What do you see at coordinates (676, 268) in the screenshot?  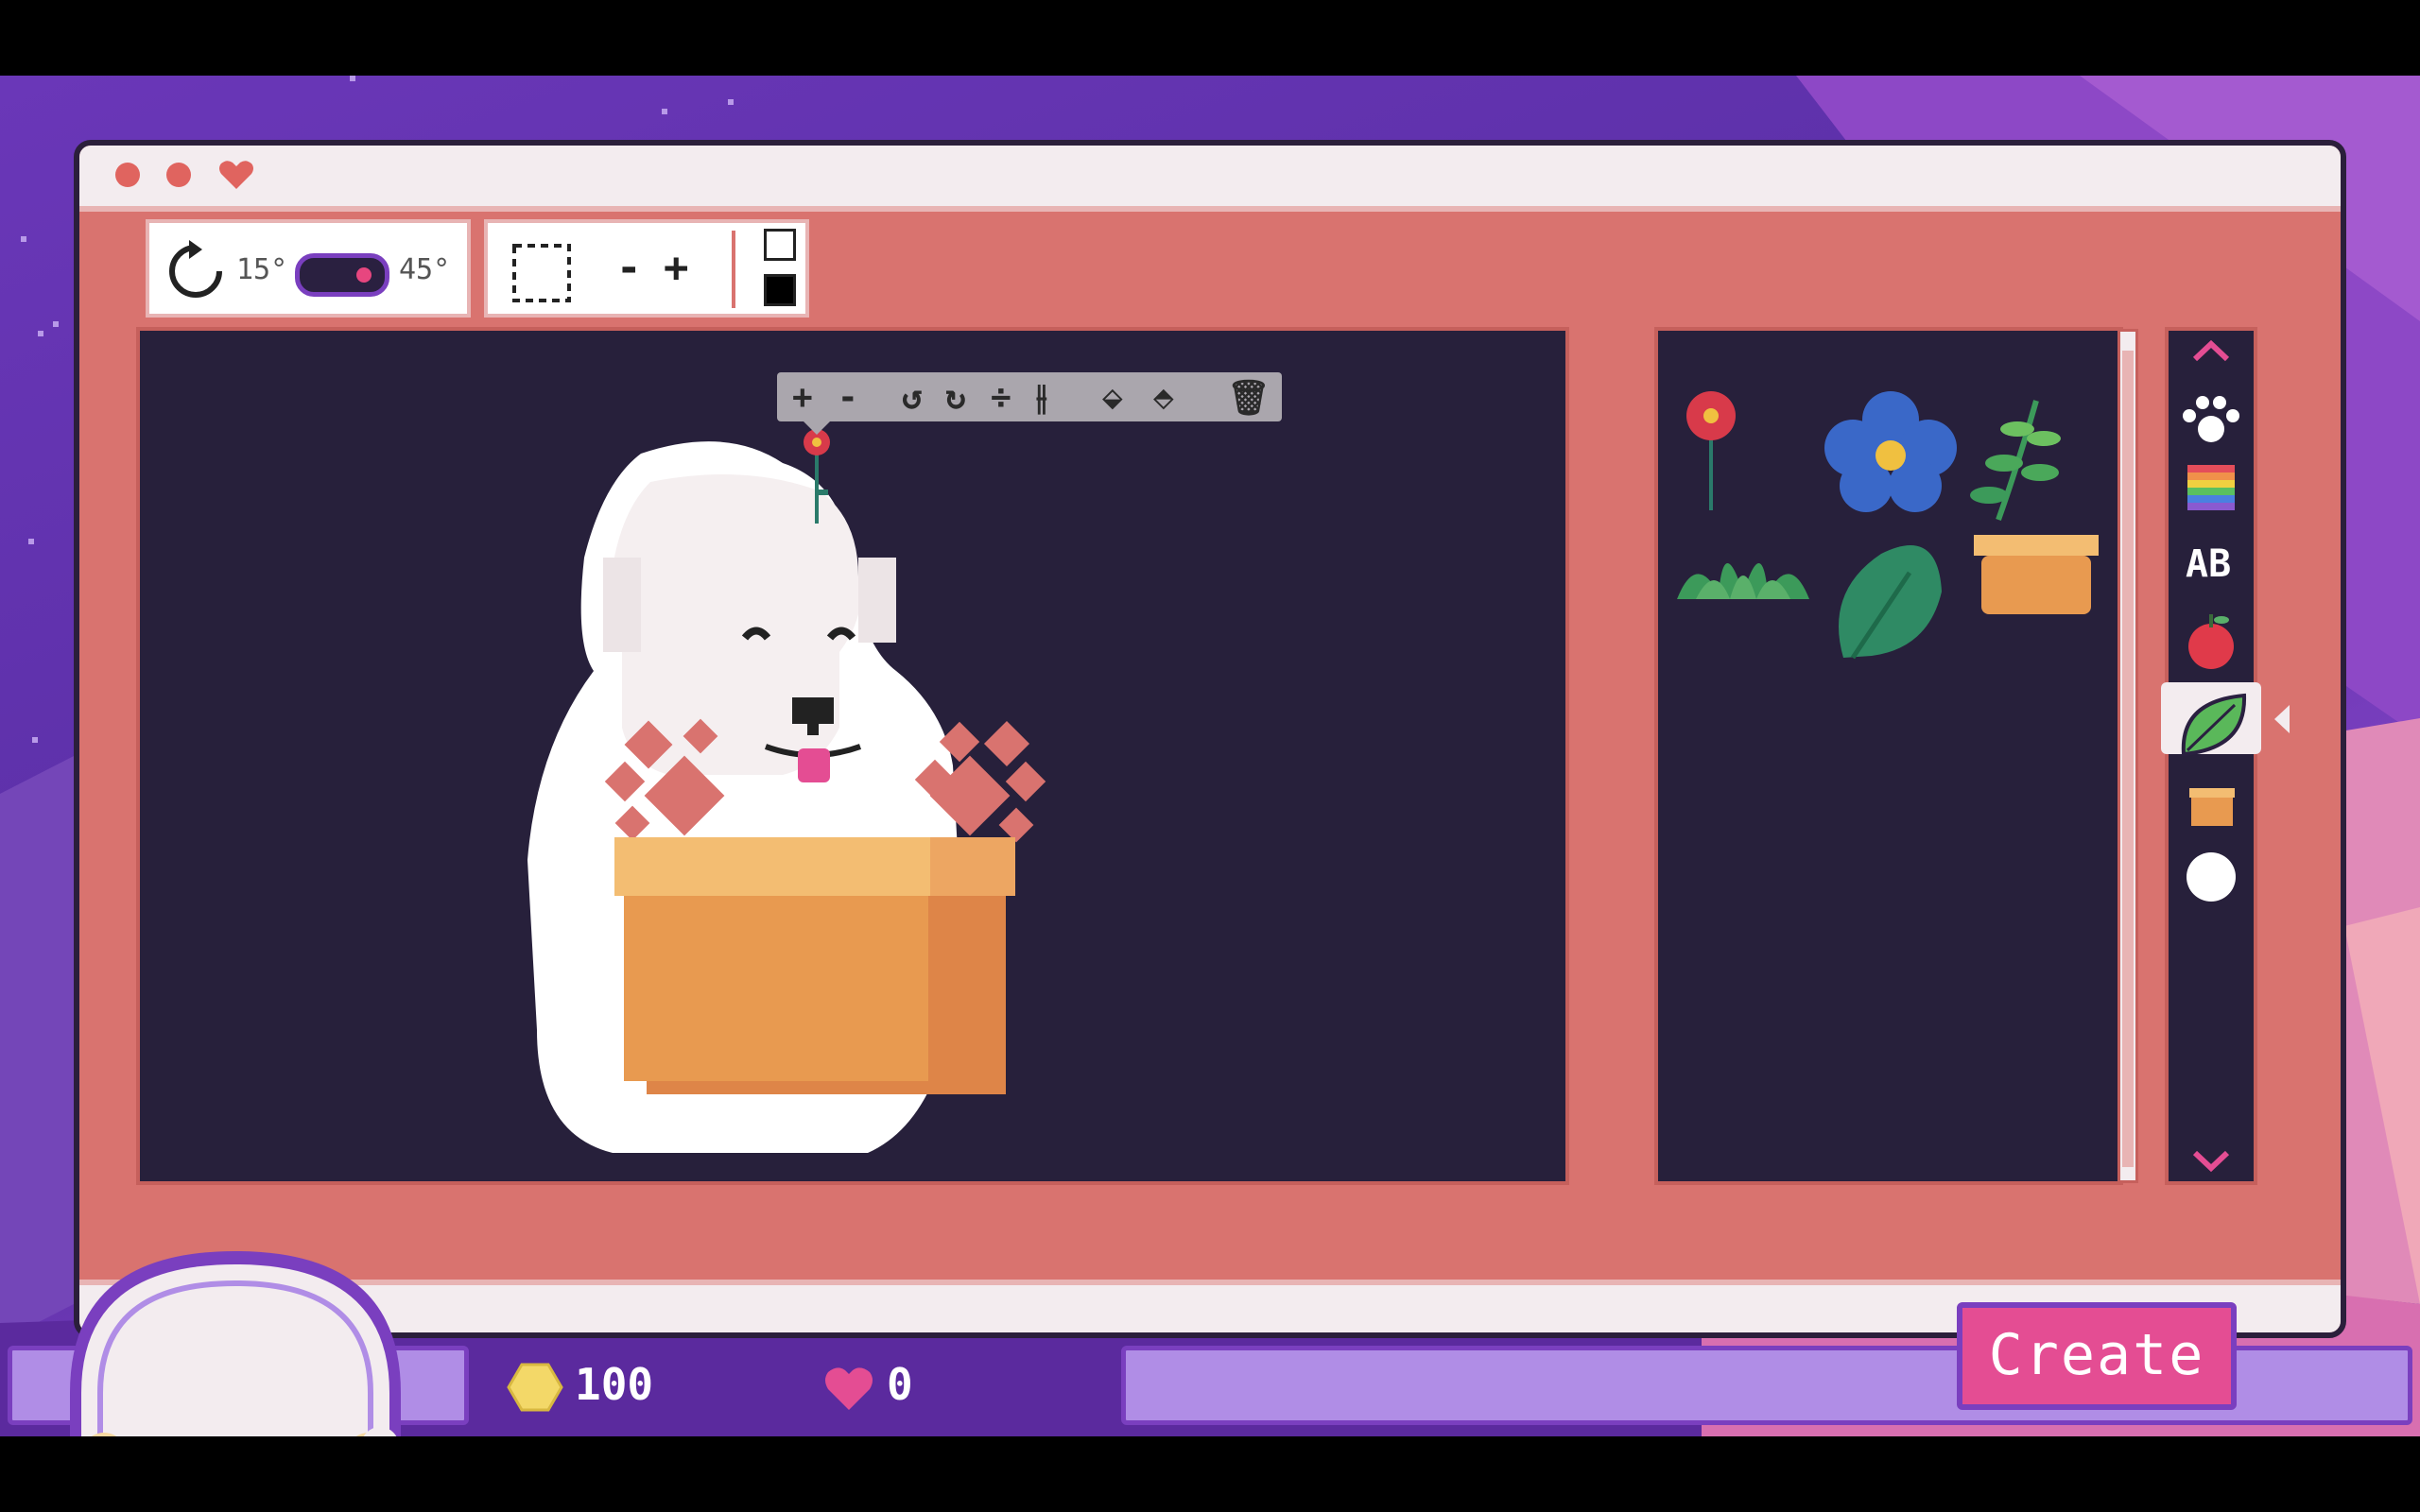 I see `zoom-in-button: +` at bounding box center [676, 268].